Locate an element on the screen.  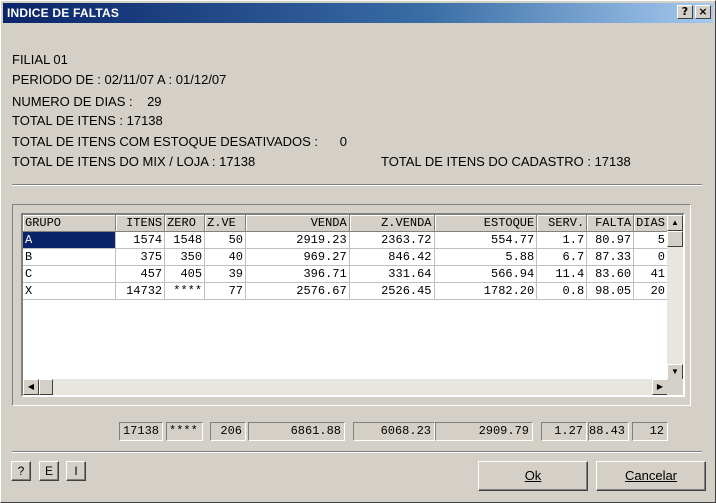
cell-estoque: 566.94 is located at coordinates (486, 274).